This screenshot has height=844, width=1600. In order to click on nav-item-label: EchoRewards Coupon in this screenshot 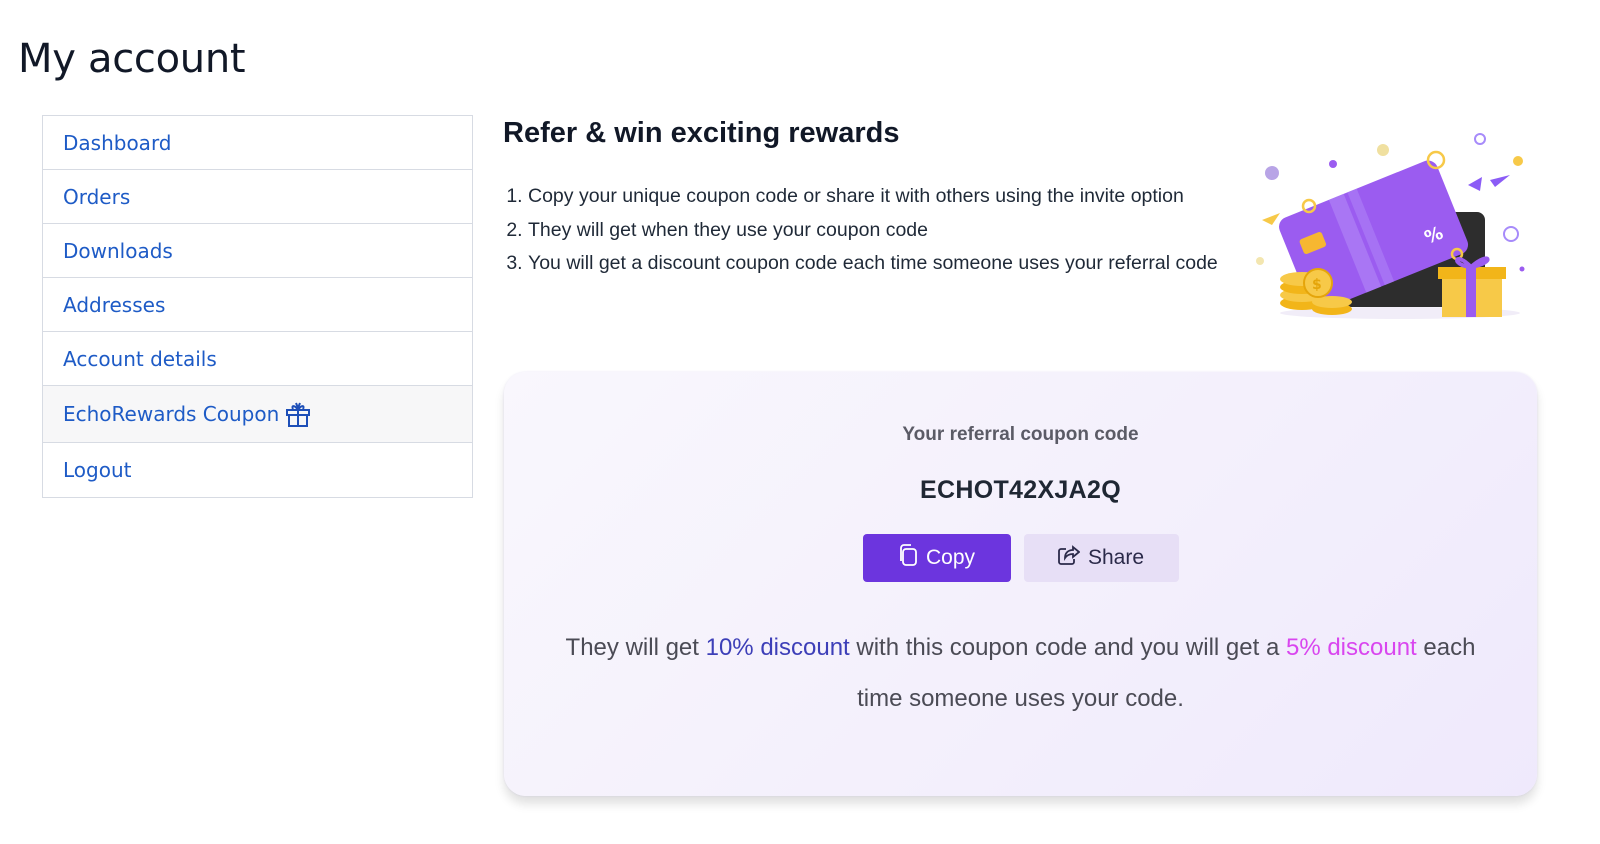, I will do `click(171, 414)`.